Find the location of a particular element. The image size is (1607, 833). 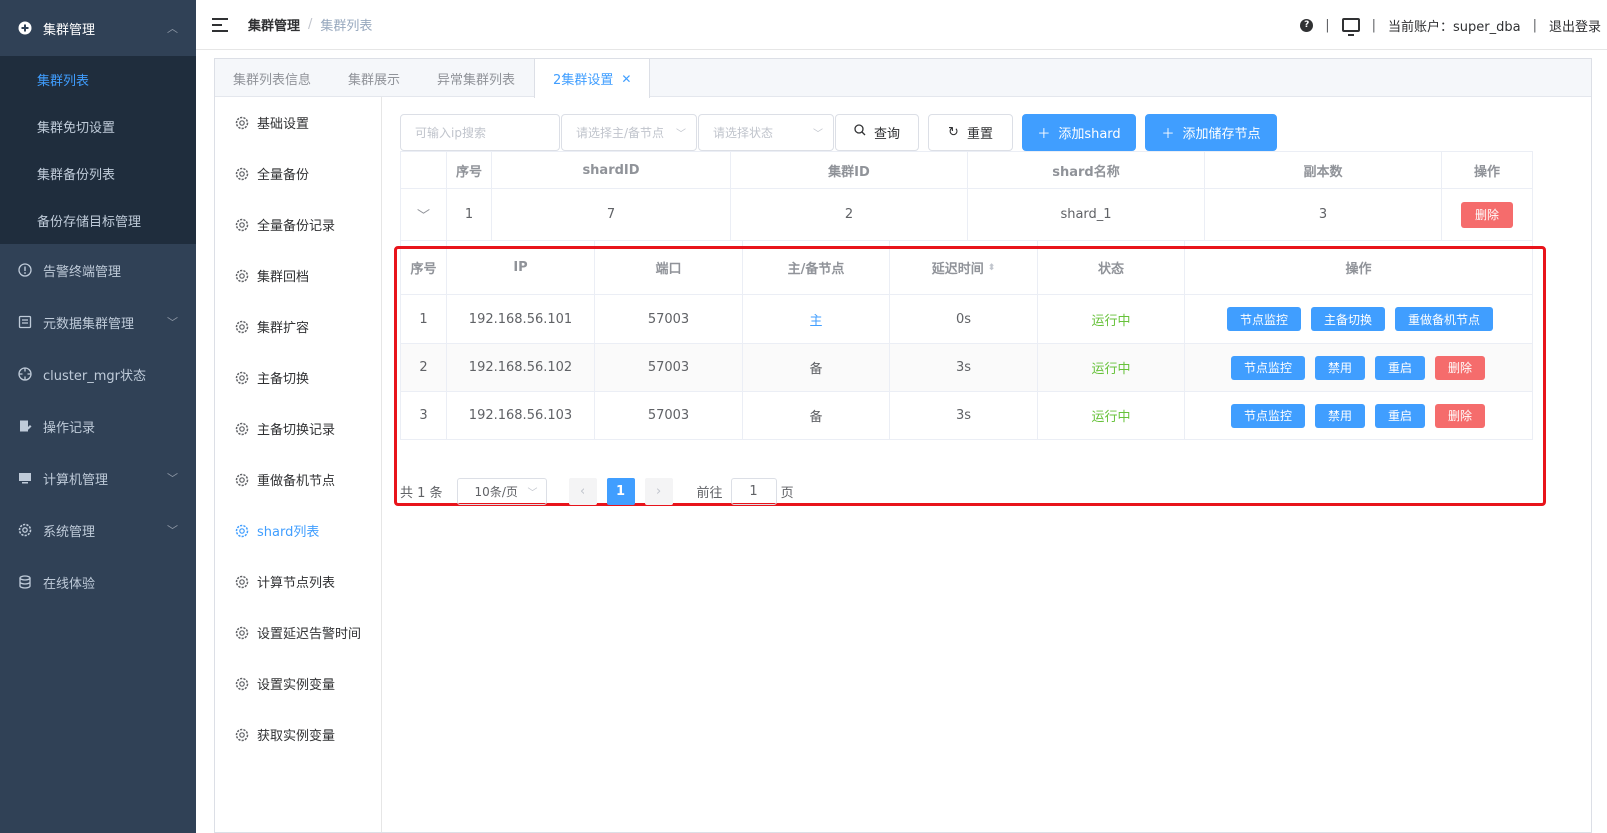

add-shard-button: ＋ 添加shard is located at coordinates (1079, 132).